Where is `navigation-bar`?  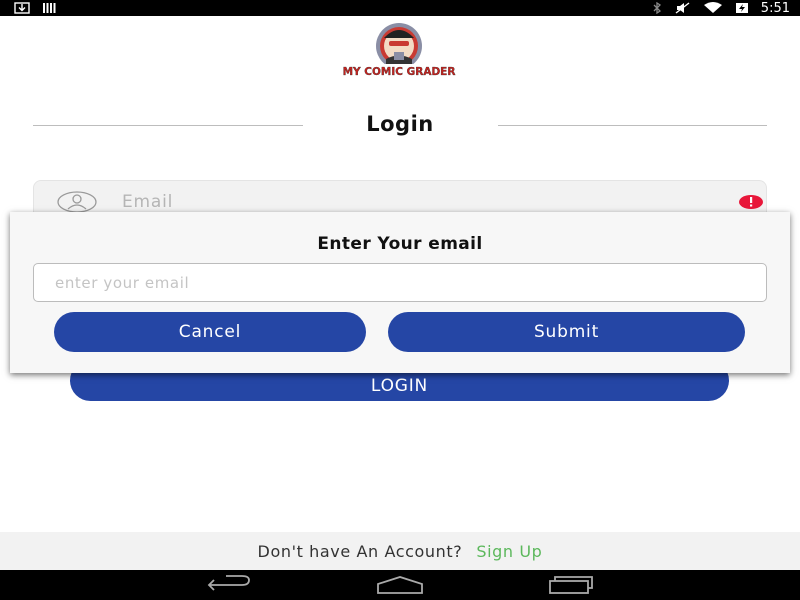 navigation-bar is located at coordinates (400, 585).